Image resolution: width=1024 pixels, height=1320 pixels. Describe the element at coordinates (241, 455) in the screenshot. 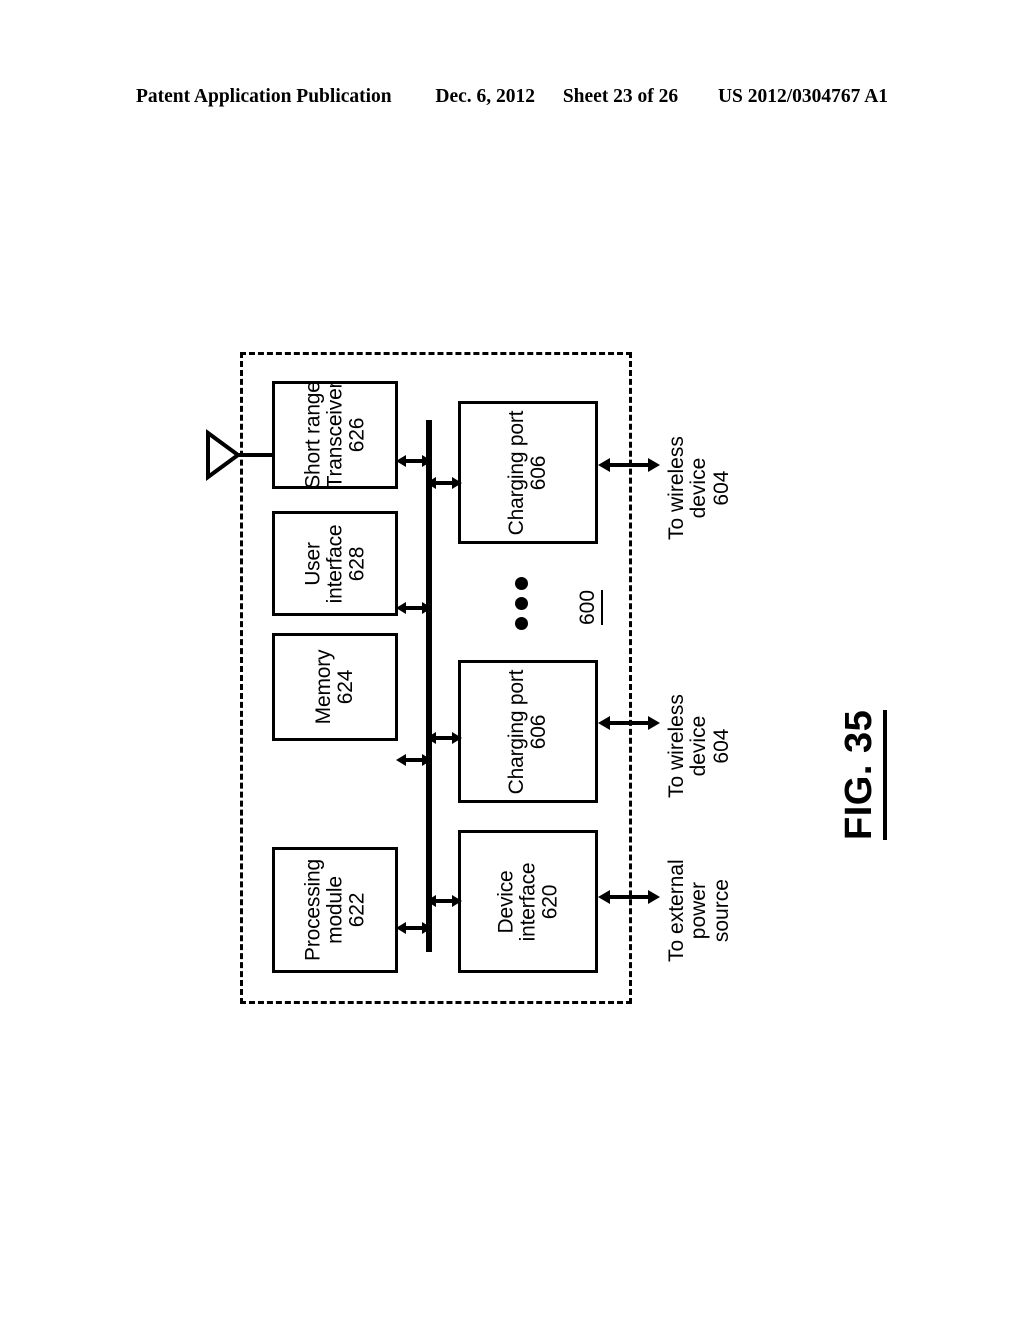

I see `antenna-icon` at that location.